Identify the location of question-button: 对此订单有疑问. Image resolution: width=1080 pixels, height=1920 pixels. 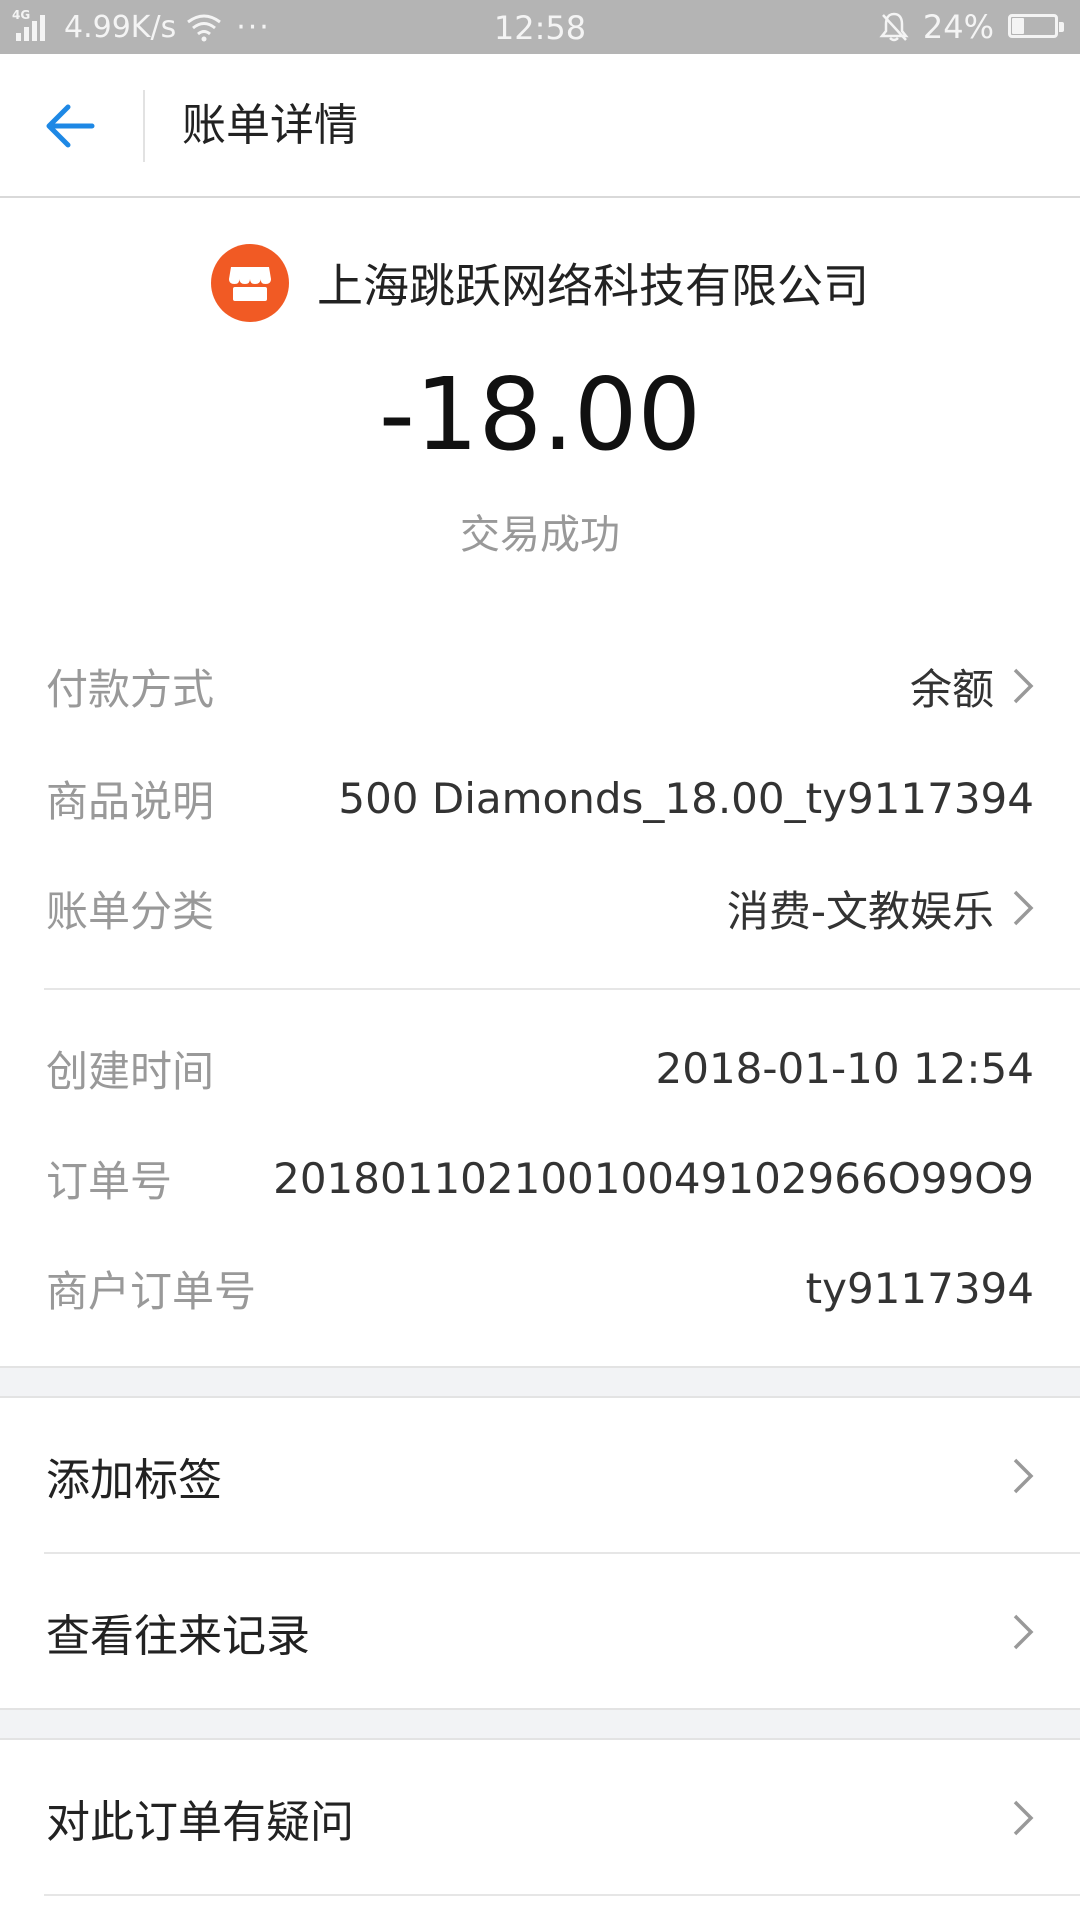
(540, 1818).